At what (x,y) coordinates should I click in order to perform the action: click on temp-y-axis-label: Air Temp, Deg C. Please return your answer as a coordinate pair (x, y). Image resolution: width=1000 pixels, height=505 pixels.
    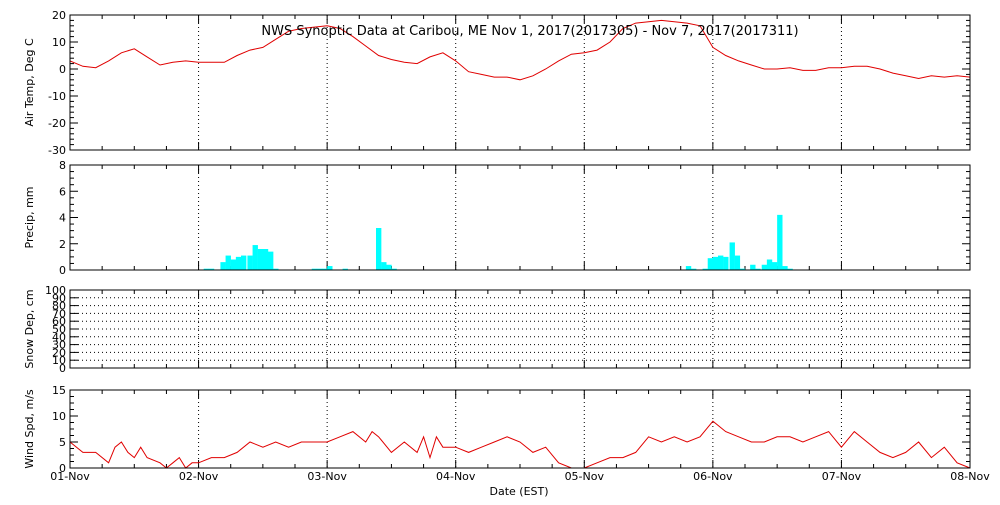
    Looking at the image, I should click on (29, 82).